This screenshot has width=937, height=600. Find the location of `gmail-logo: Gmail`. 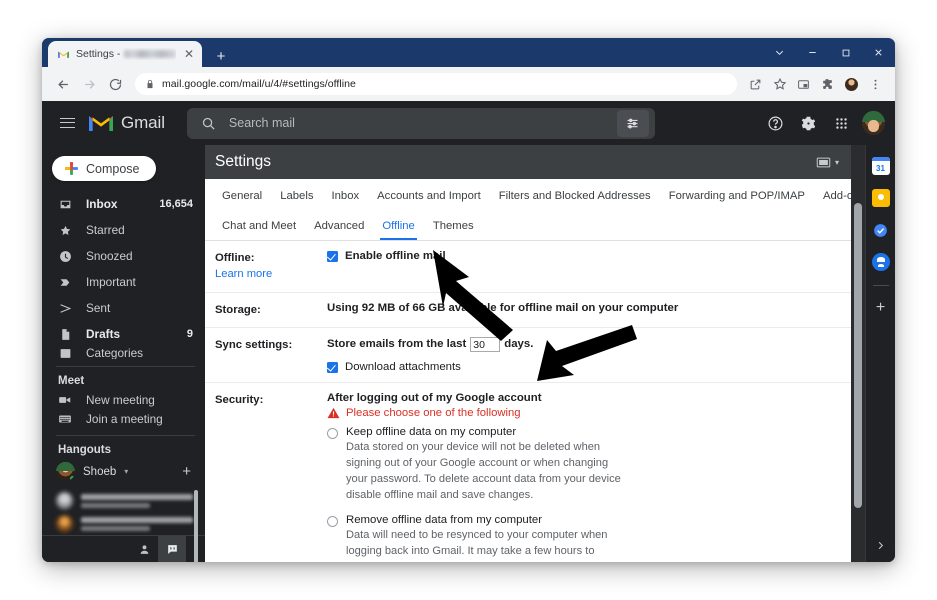

gmail-logo: Gmail is located at coordinates (126, 123).